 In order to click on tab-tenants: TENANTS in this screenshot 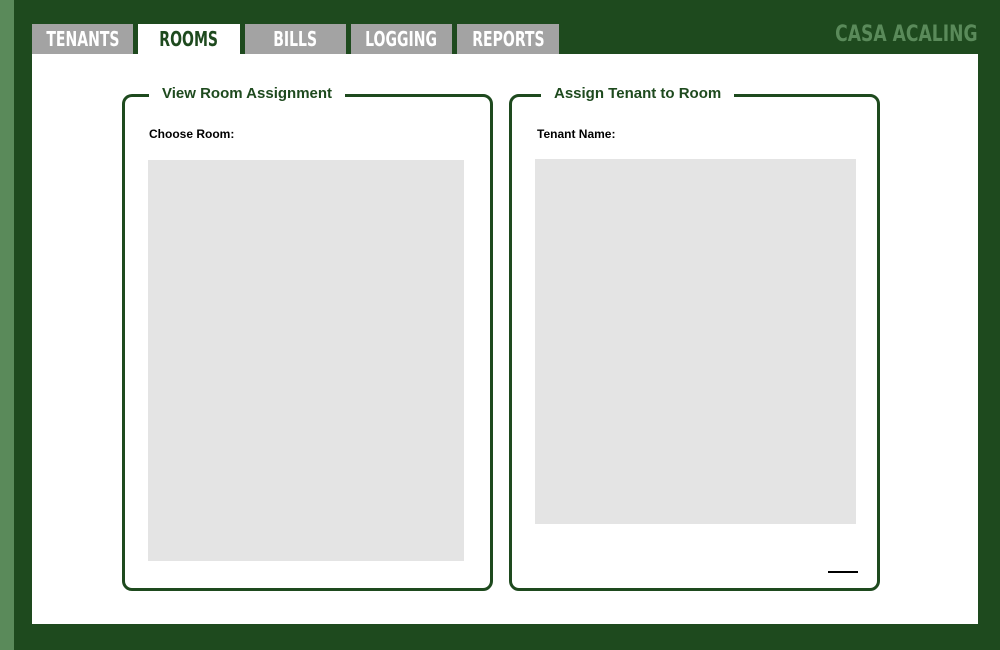, I will do `click(82, 39)`.